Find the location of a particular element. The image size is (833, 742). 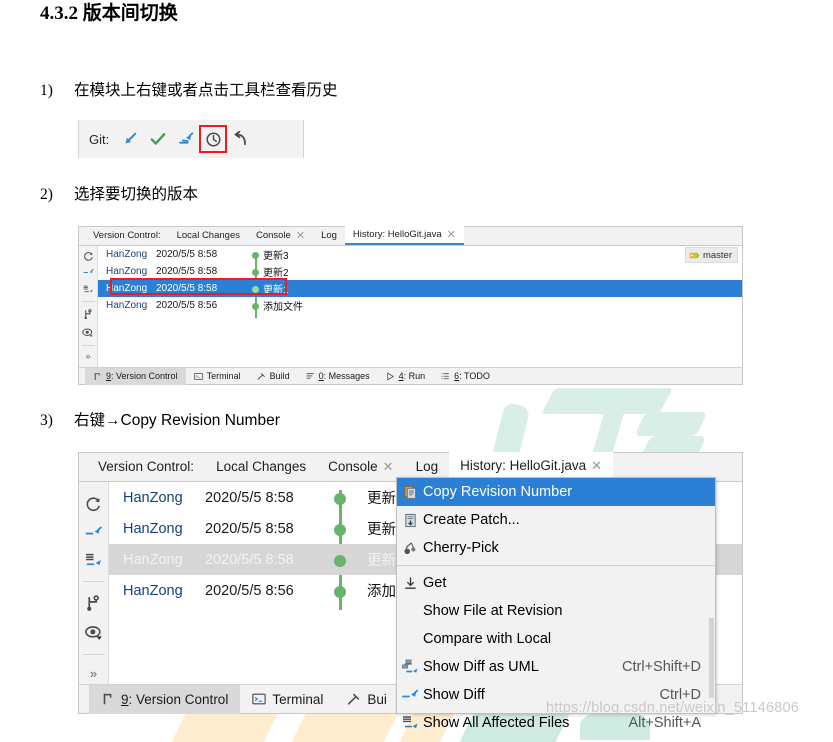

statusbar-item-build: Build is located at coordinates (273, 376).